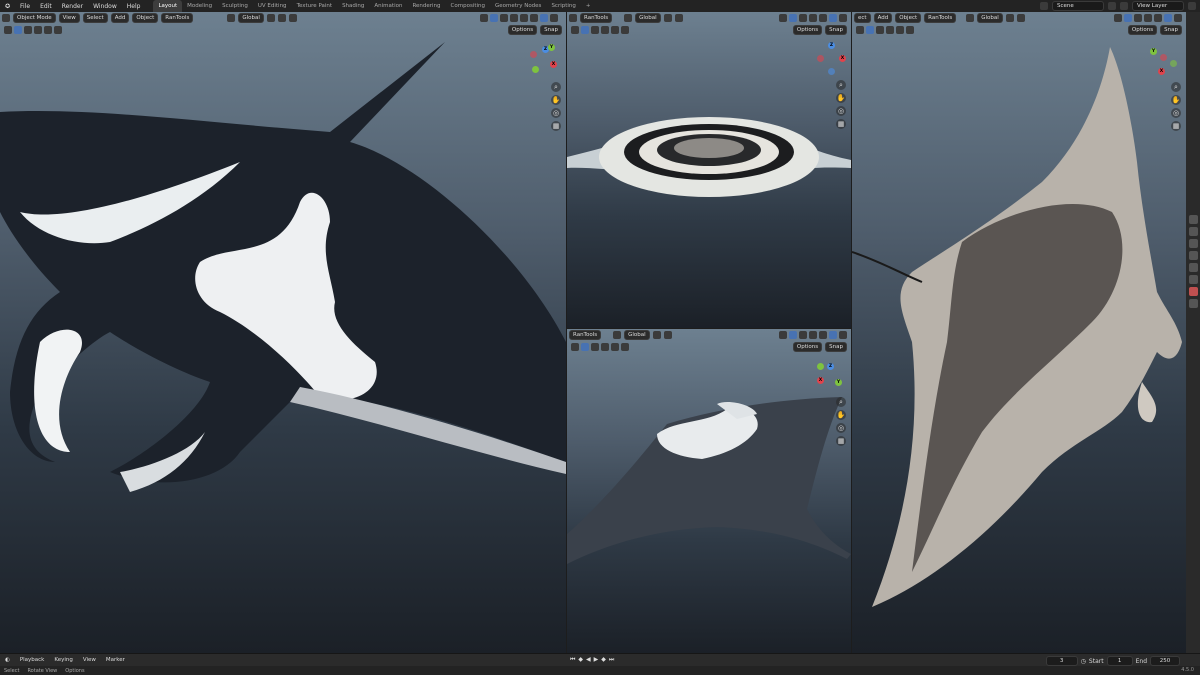 The height and width of the screenshot is (675, 1200). What do you see at coordinates (1158, 6) in the screenshot?
I see `view-layer-field: View Layer` at bounding box center [1158, 6].